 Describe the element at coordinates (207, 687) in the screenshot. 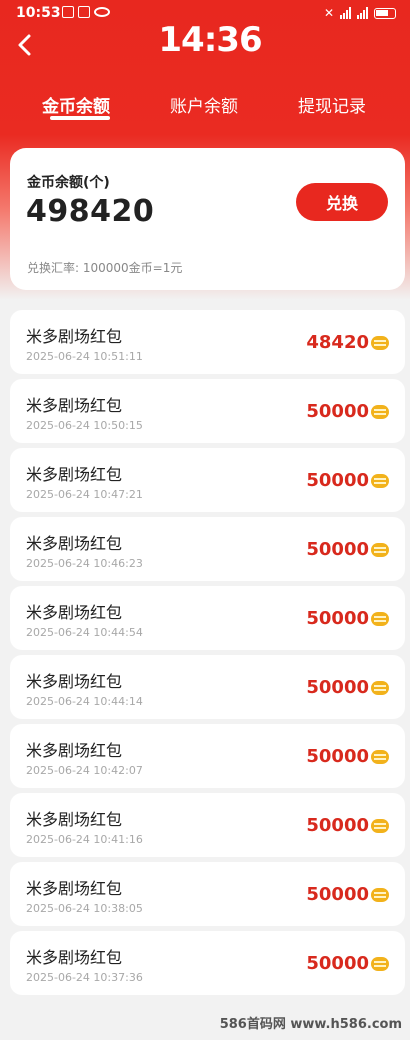

I see `list-item: 米多剧场红包 2025-06-24 10:44:14 50000` at that location.